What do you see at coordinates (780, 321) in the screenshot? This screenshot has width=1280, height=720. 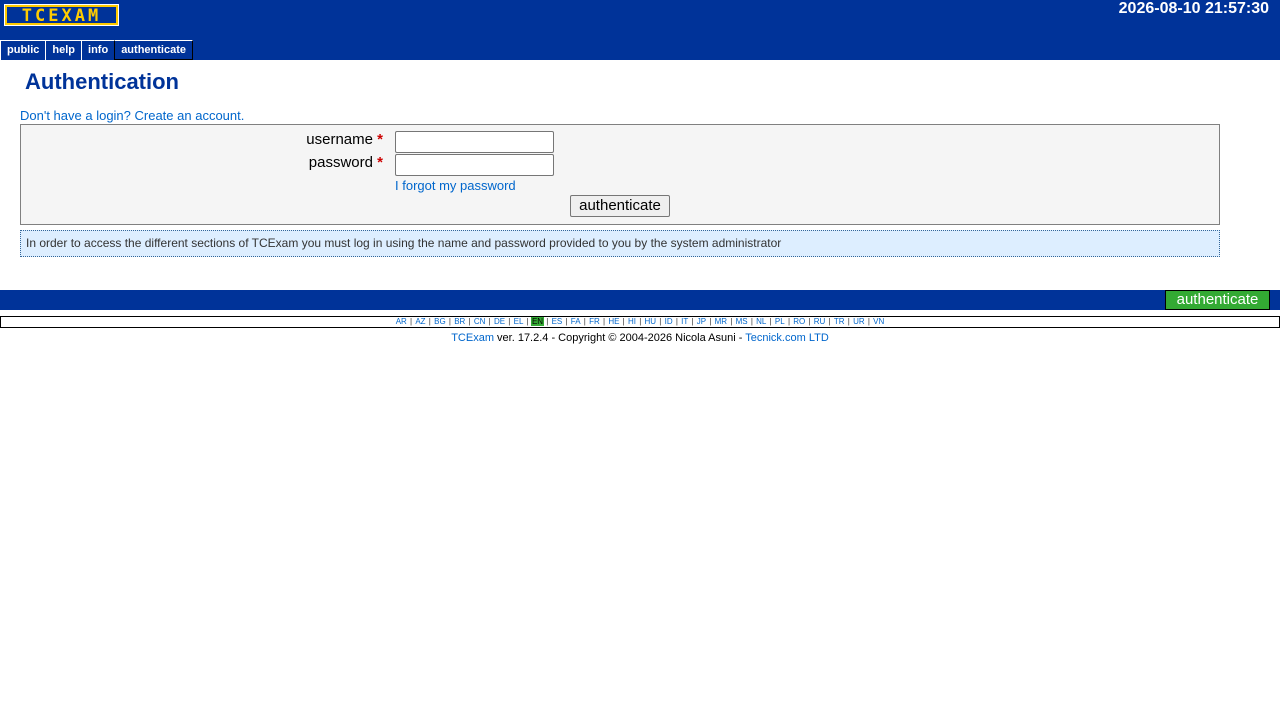 I see `language-link-pl: PL` at bounding box center [780, 321].